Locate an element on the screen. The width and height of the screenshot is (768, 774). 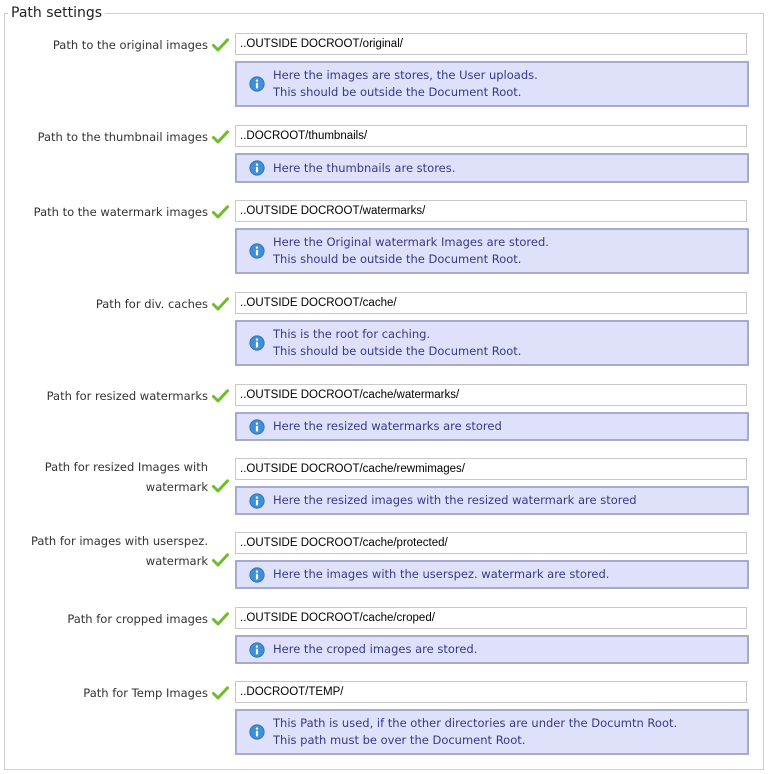
fieldset-legend: Path settings is located at coordinates (57, 13).